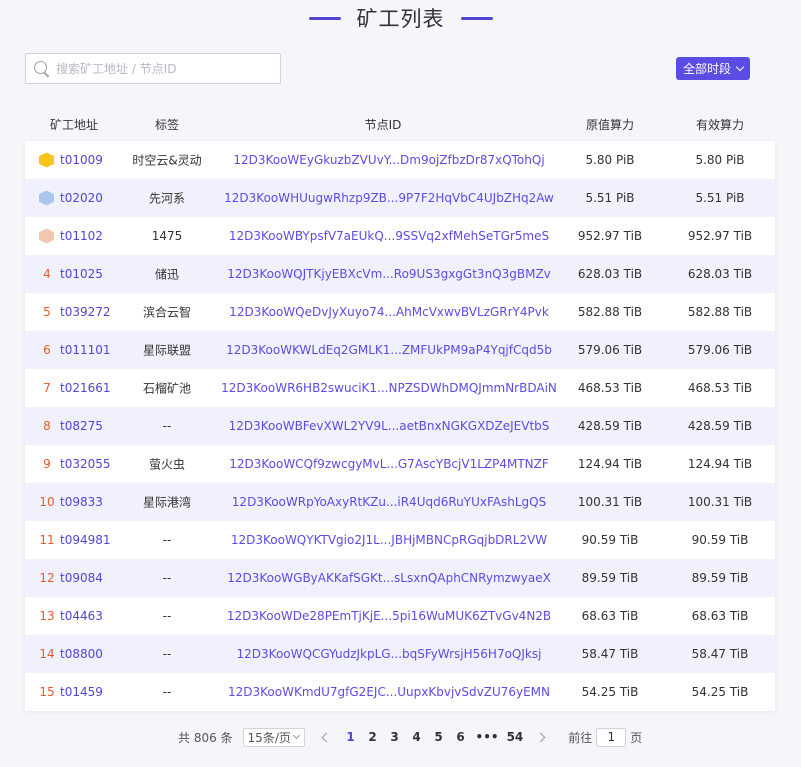 The height and width of the screenshot is (767, 801). Describe the element at coordinates (167, 502) in the screenshot. I see `miner-tag: 星际港湾` at that location.